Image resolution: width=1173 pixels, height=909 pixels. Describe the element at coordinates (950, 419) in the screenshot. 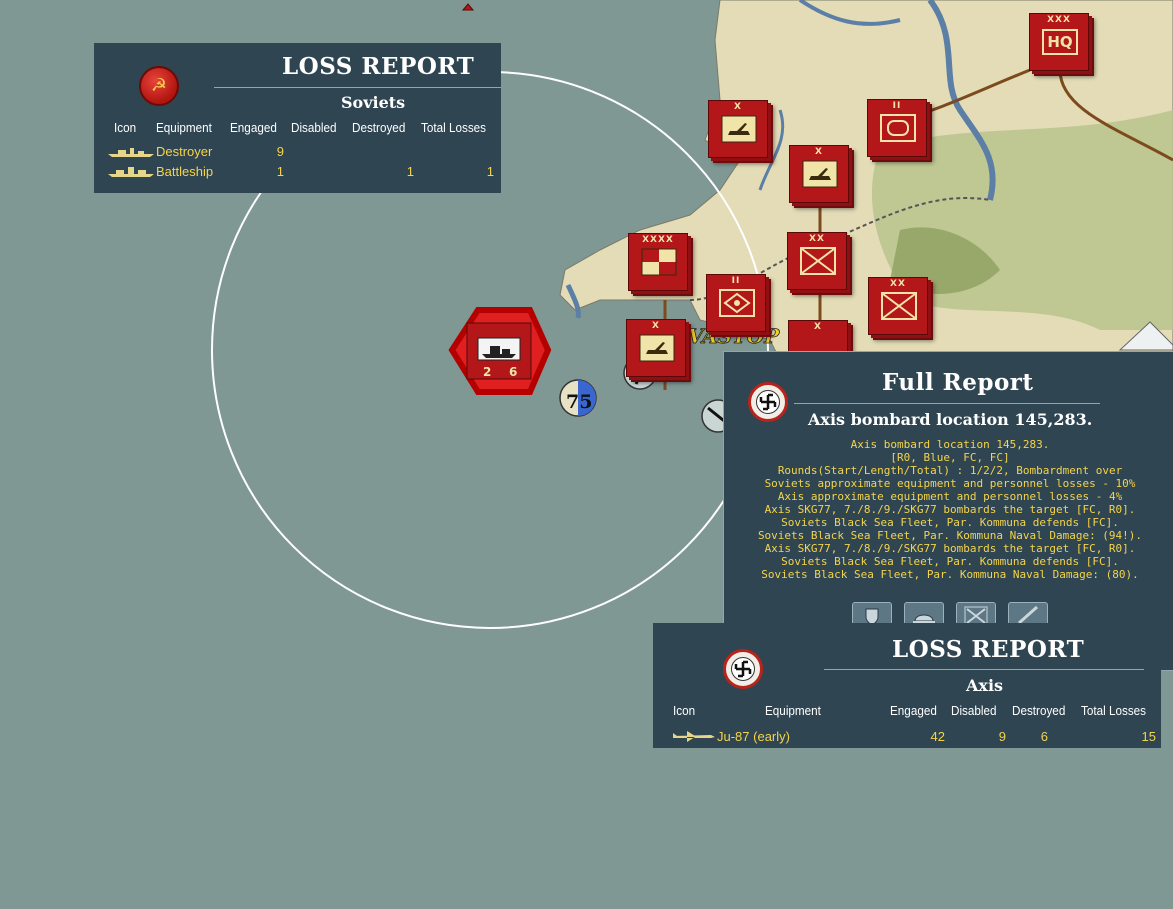

I see `full-report-subtitle: Axis bombard location 145,283.` at that location.